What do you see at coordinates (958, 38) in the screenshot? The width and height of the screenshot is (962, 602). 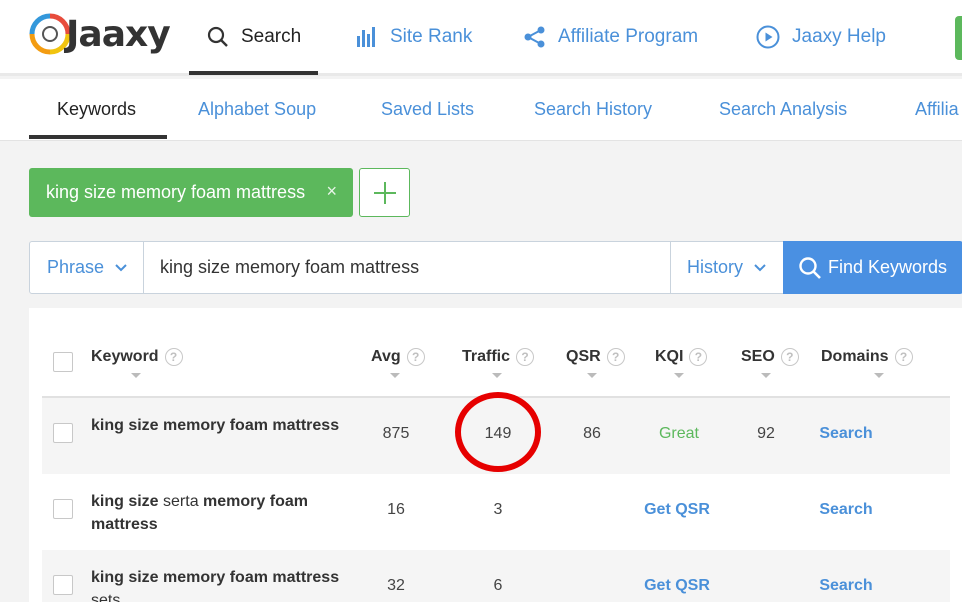 I see `upgrade-button` at bounding box center [958, 38].